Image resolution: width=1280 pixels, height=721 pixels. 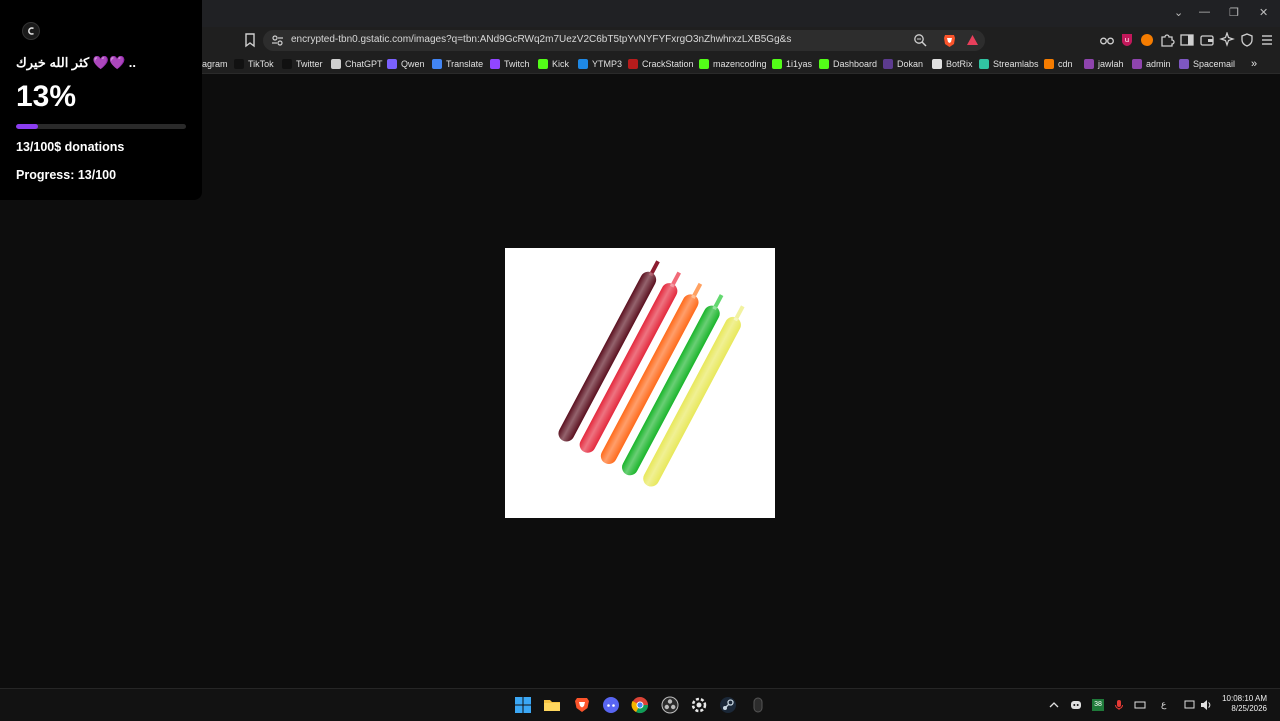 I want to click on discord-icon, so click(x=611, y=705).